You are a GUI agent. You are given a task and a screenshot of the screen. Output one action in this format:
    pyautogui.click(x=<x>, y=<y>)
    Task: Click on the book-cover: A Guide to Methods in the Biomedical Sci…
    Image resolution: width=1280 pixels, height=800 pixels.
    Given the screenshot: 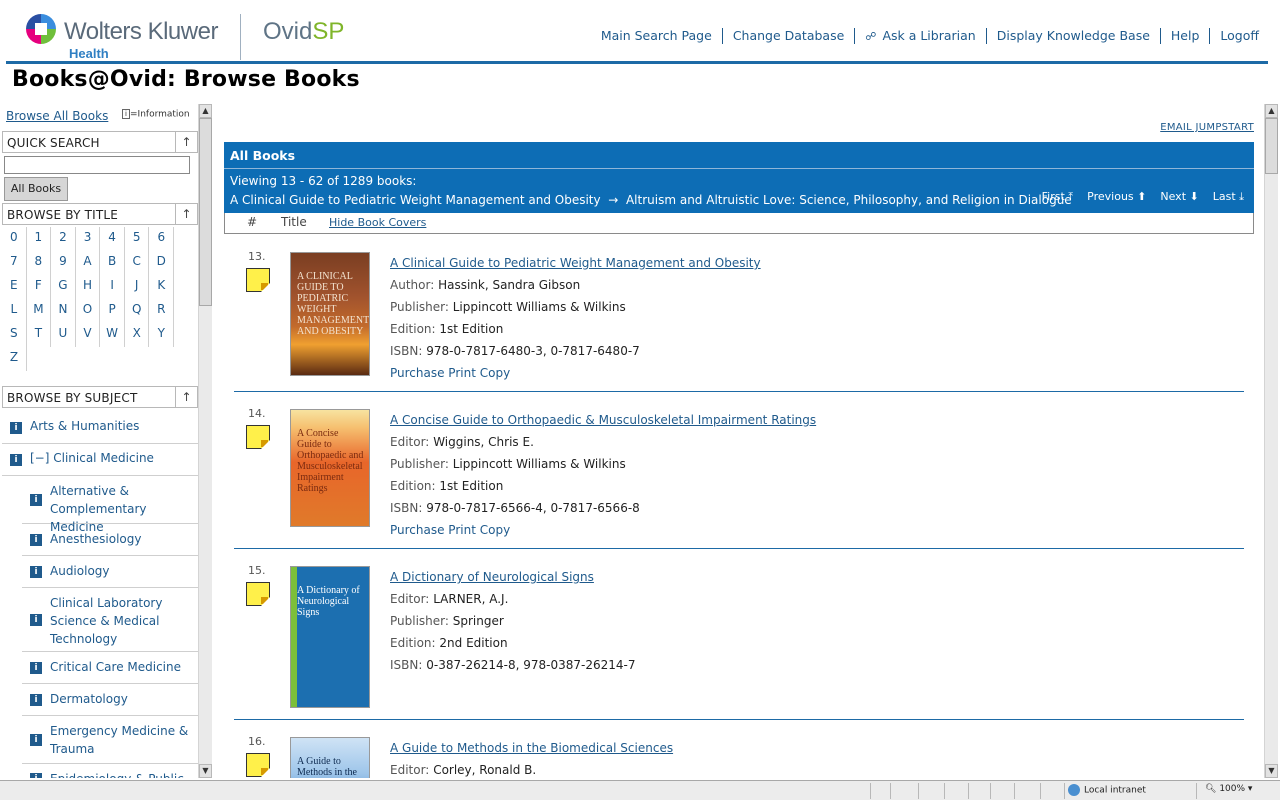 What is the action you would take?
    pyautogui.click(x=330, y=757)
    